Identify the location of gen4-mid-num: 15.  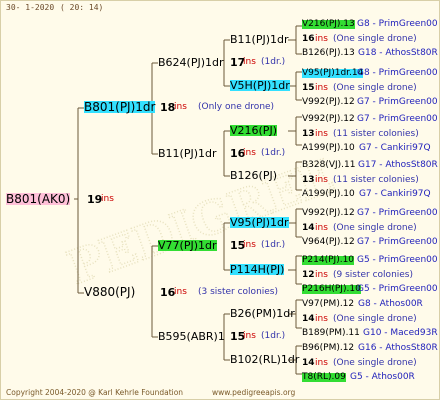
(308, 88).